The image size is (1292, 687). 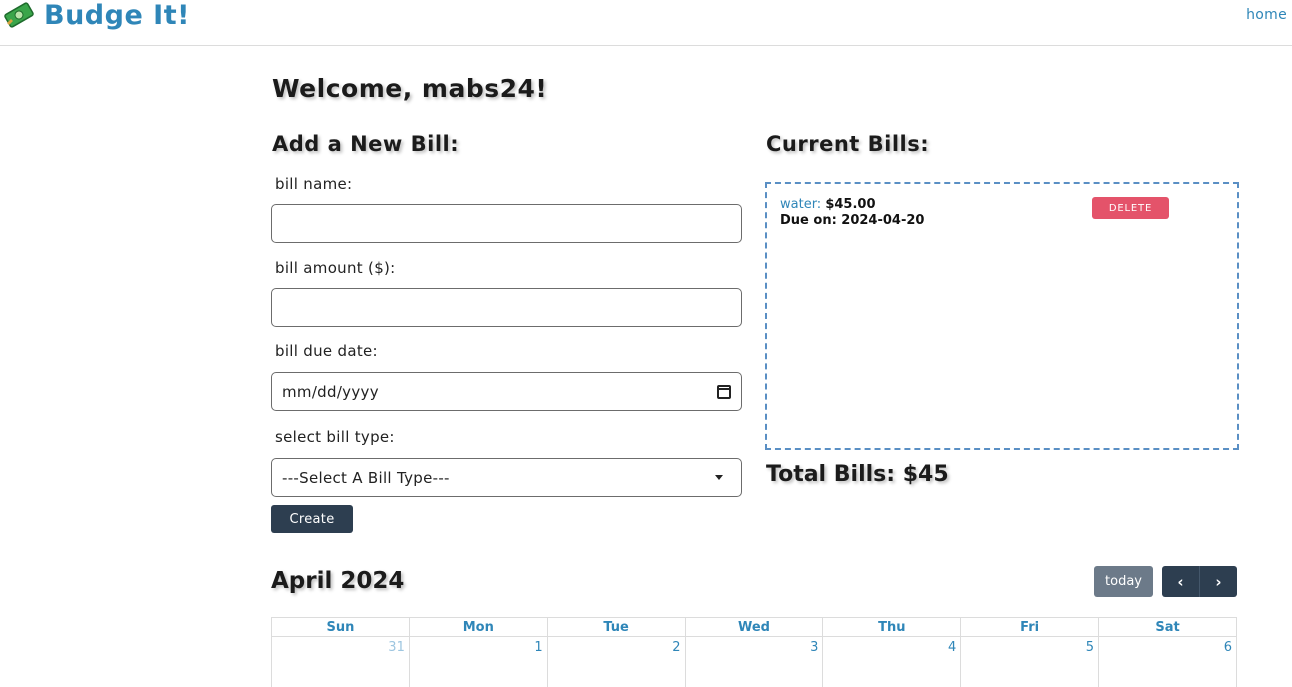 What do you see at coordinates (366, 477) in the screenshot?
I see `bill-type-selected: ---Select A Bill Type---` at bounding box center [366, 477].